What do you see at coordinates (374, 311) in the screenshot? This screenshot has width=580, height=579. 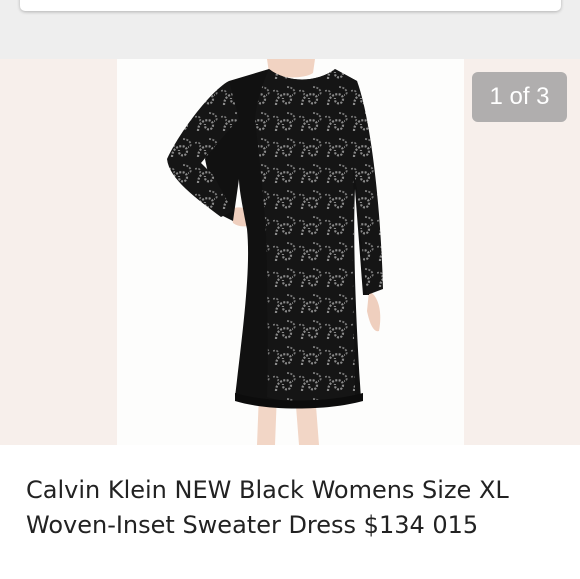 I see `model-hand-right` at bounding box center [374, 311].